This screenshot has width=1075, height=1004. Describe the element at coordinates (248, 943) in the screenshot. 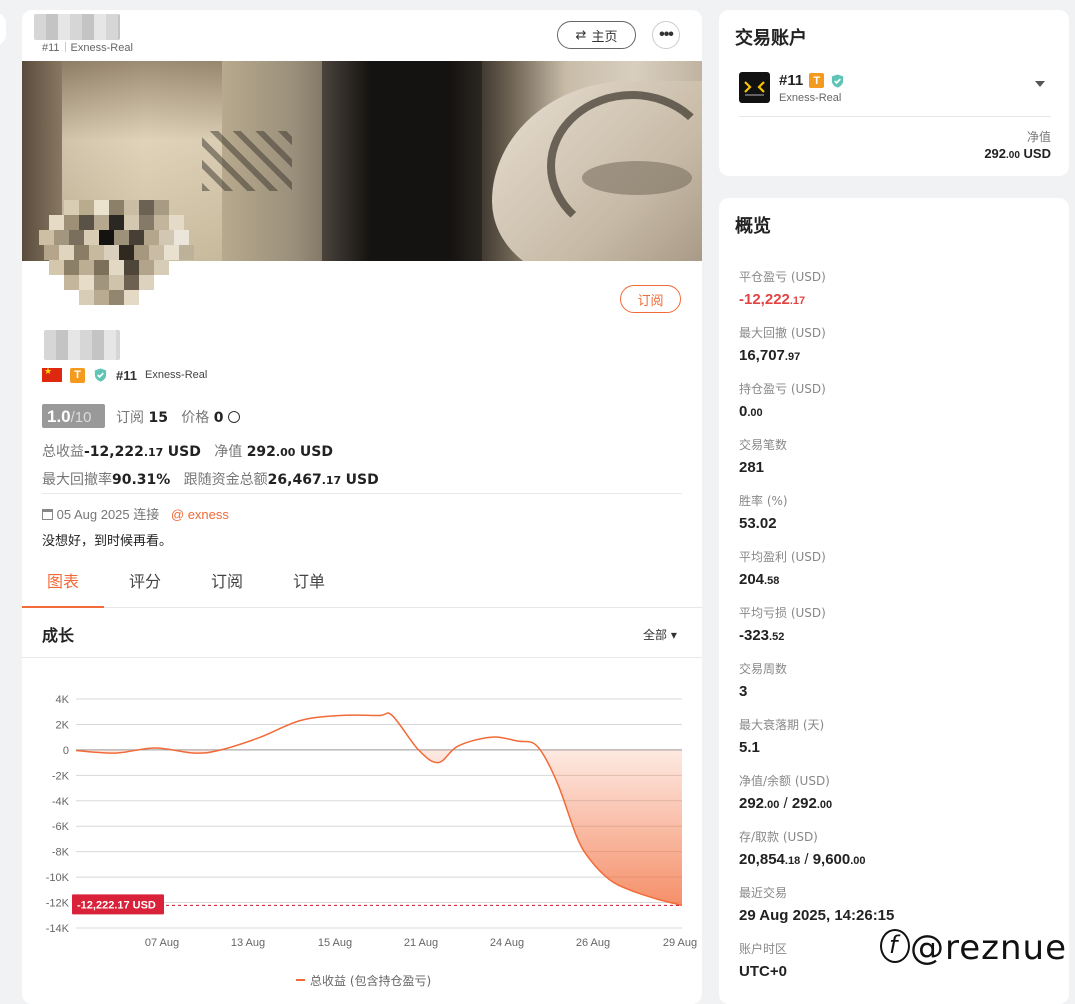

I see `x-tick-label: 13 Aug` at that location.